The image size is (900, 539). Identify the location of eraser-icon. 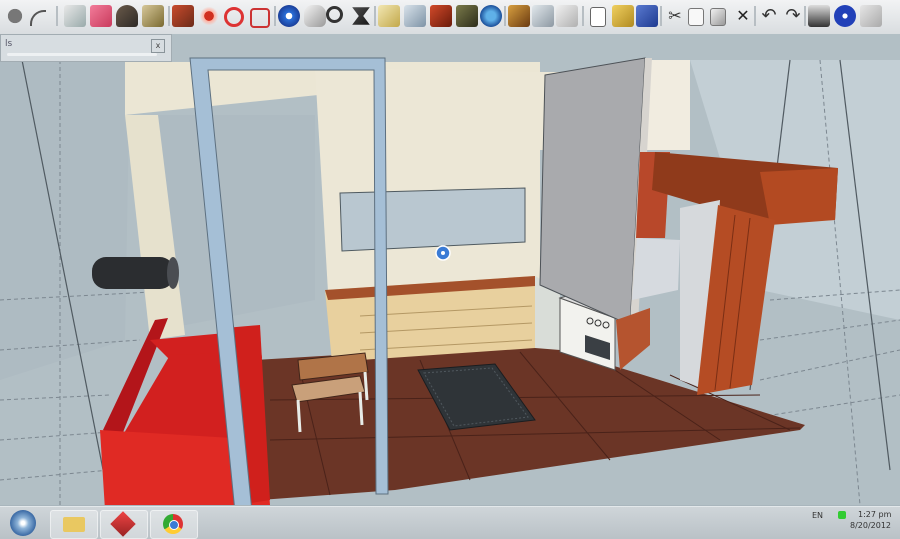
(101, 16).